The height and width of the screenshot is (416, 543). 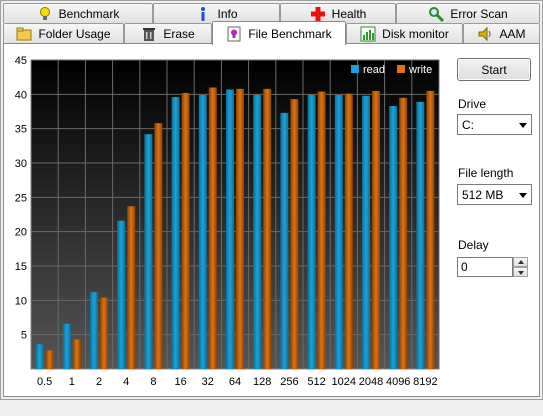 I want to click on x-tick-label: 2, so click(x=99, y=382).